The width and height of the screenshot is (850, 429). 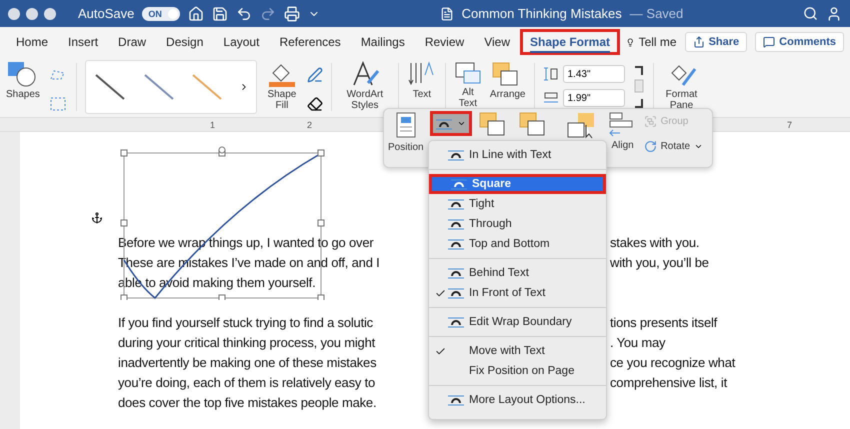 What do you see at coordinates (517, 371) in the screenshot?
I see `menu-item: Fix Position on Page` at bounding box center [517, 371].